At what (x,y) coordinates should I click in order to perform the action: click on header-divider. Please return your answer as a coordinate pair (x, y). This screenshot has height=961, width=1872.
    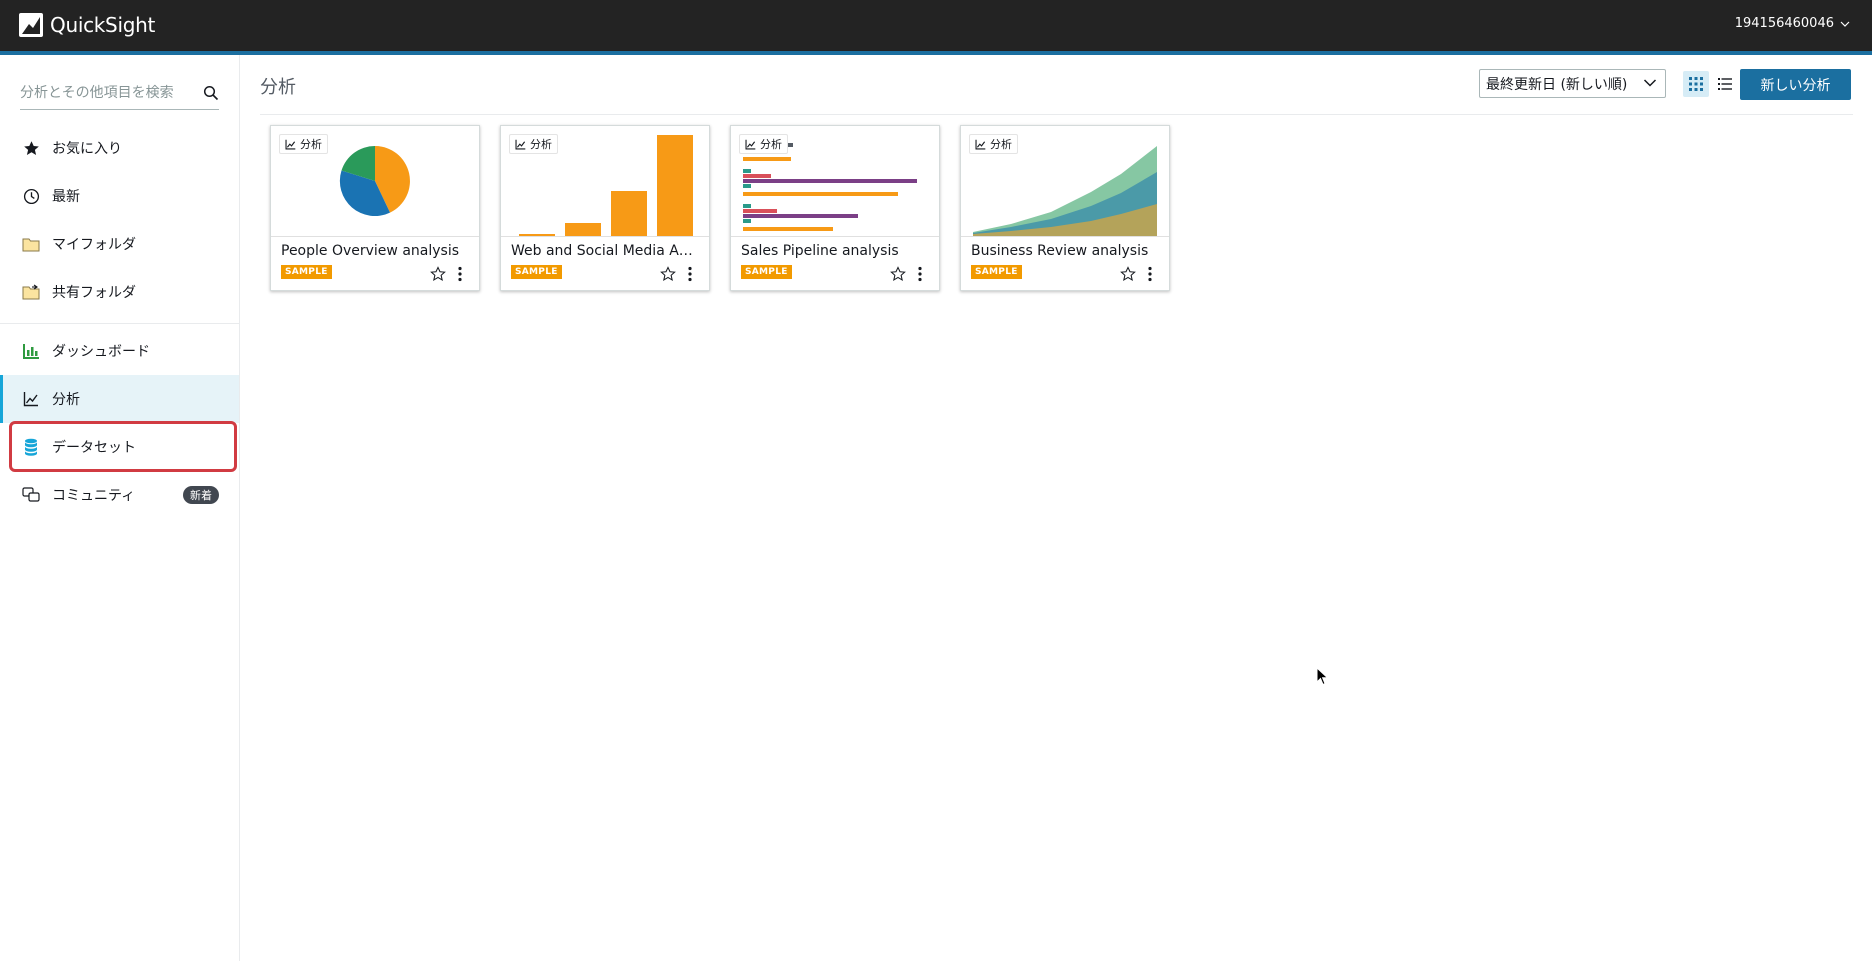
    Looking at the image, I should click on (1056, 114).